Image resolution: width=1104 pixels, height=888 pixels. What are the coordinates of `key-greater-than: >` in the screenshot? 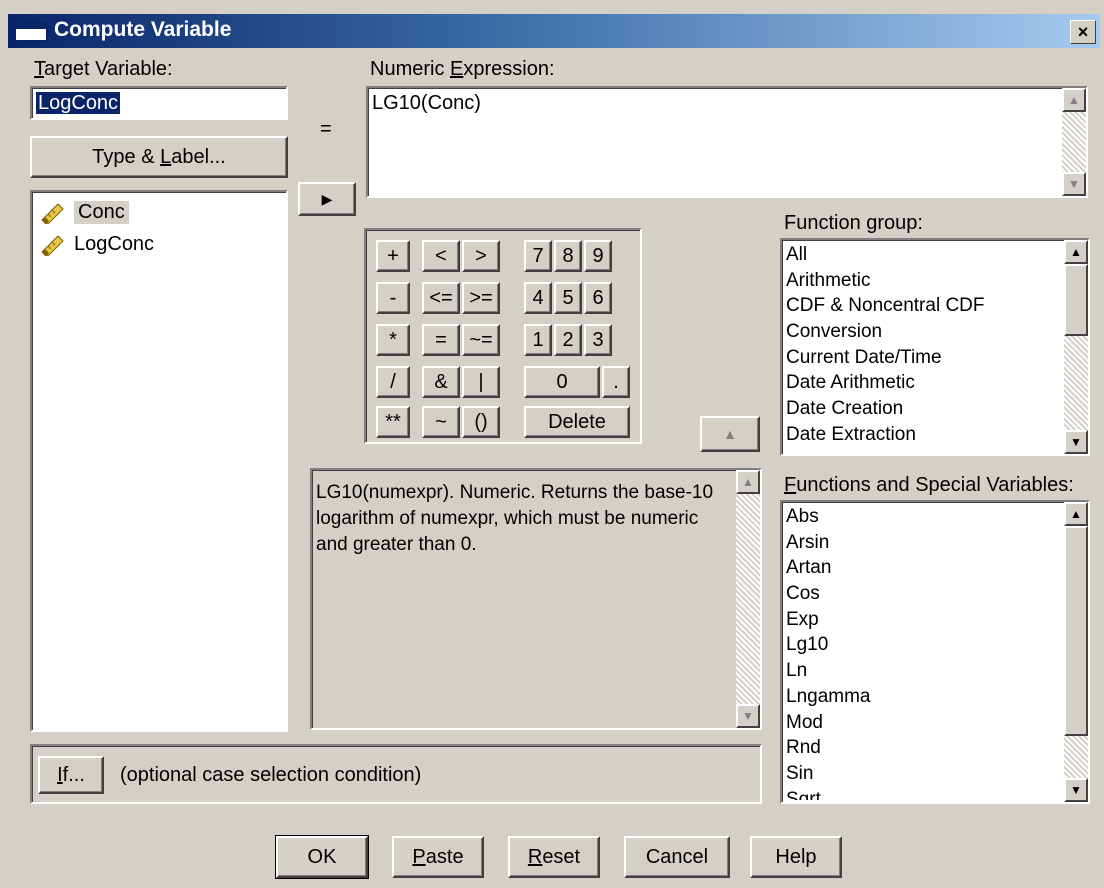 It's located at (481, 256).